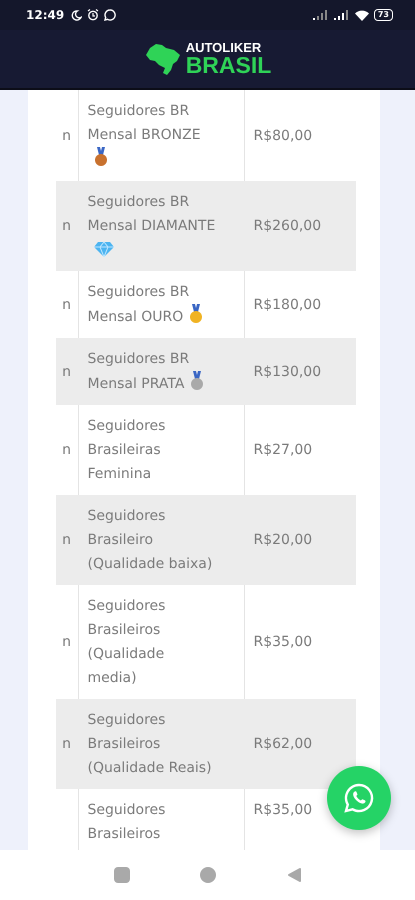 The image size is (415, 900). I want to click on table-cell-text: R$20,00, so click(283, 540).